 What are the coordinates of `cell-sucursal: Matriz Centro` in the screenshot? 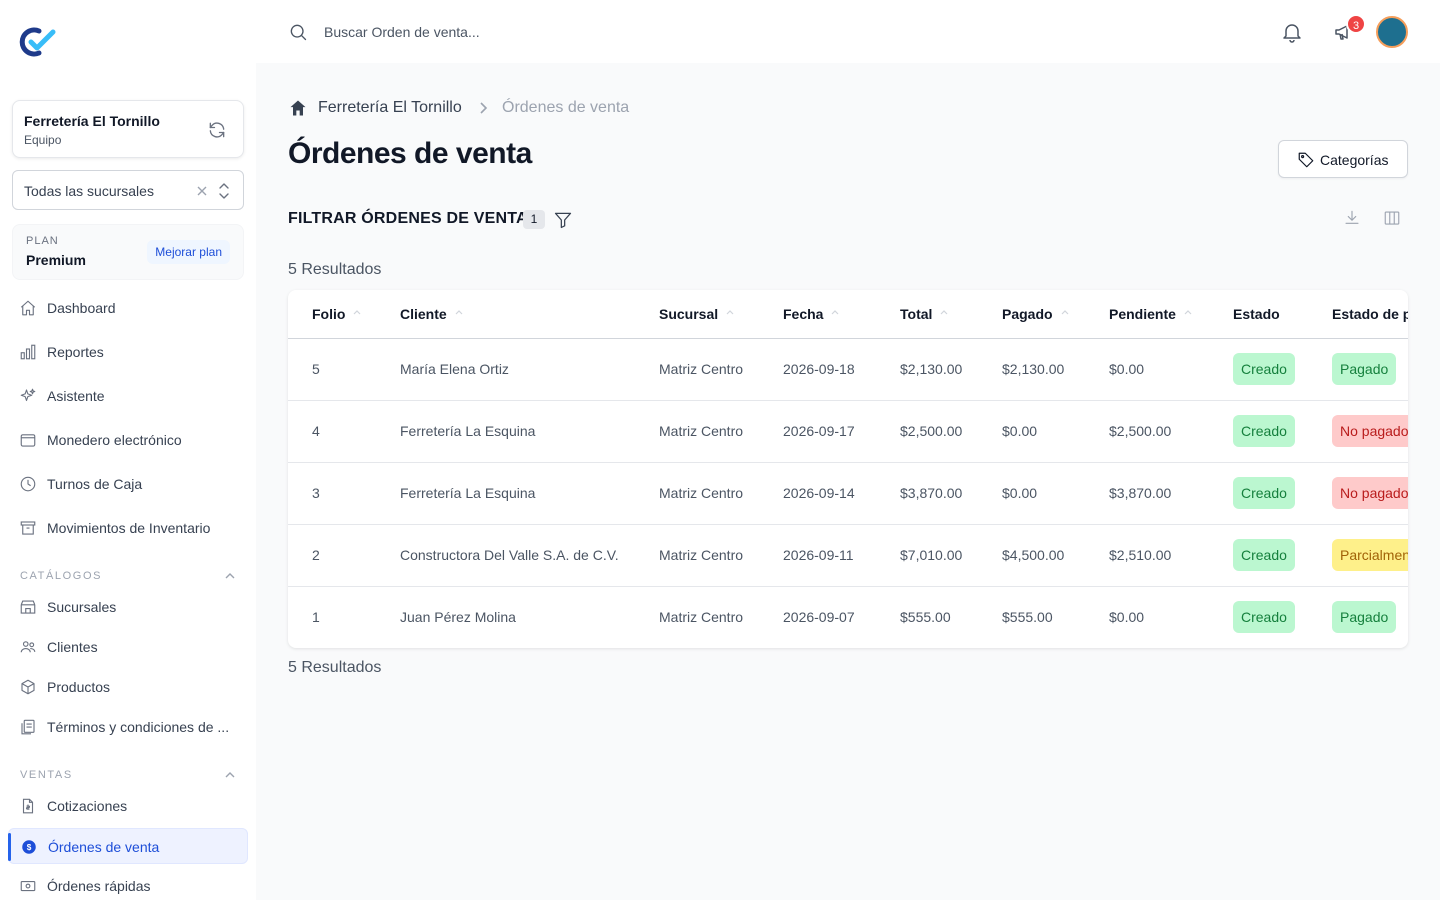 It's located at (721, 555).